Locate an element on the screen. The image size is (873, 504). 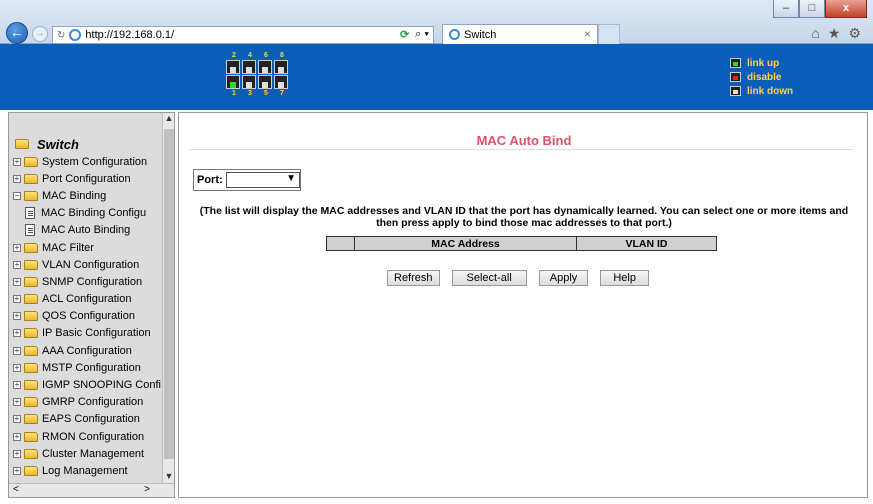
compat-icon: ⟳ is located at coordinates (404, 34).